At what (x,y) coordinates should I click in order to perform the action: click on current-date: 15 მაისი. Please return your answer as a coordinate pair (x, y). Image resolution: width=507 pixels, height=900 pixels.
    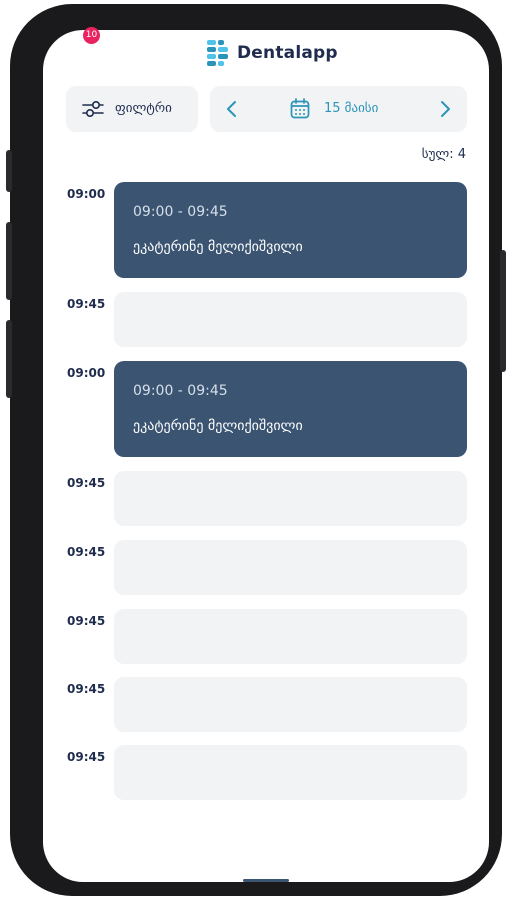
    Looking at the image, I should click on (351, 108).